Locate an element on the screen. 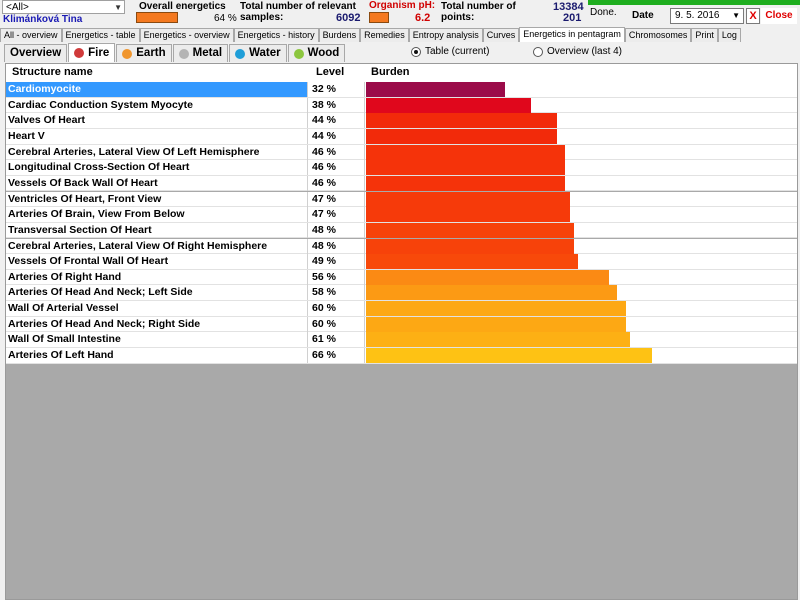 The width and height of the screenshot is (800, 600). tab-wood: Wood is located at coordinates (316, 53).